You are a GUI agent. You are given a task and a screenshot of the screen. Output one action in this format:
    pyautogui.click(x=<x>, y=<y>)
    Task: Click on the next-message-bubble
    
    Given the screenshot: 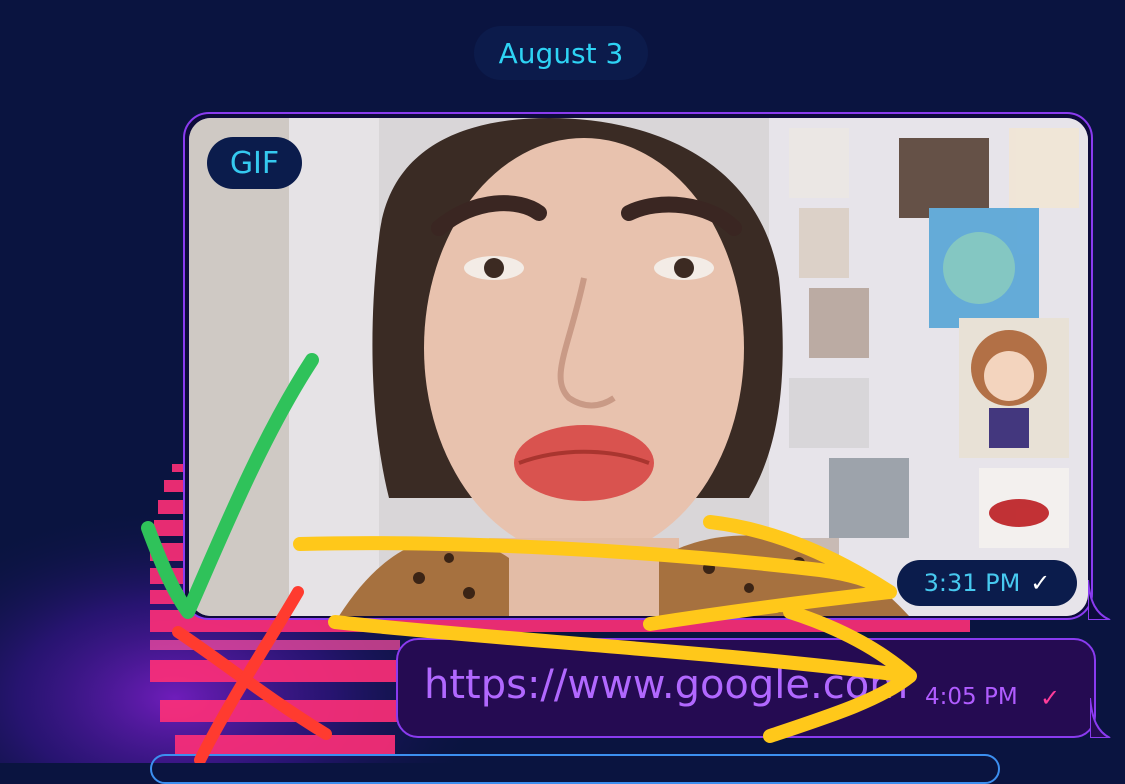 What is the action you would take?
    pyautogui.click(x=575, y=769)
    